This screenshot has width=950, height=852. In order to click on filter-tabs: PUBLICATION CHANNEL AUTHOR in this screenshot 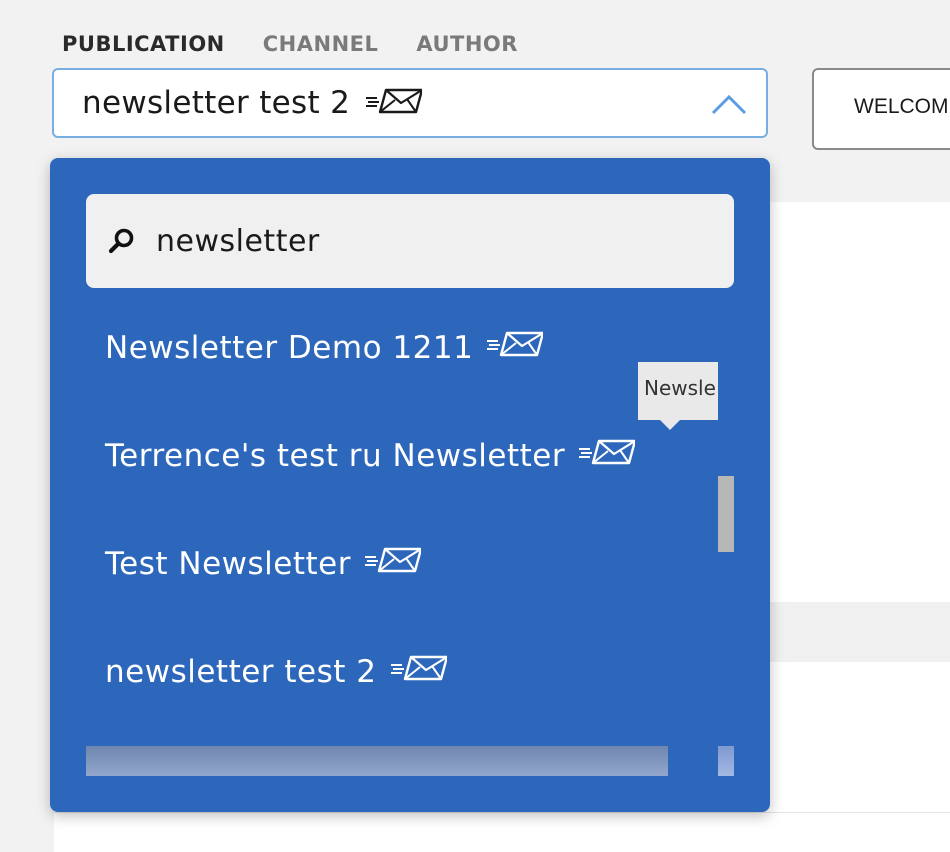, I will do `click(290, 44)`.